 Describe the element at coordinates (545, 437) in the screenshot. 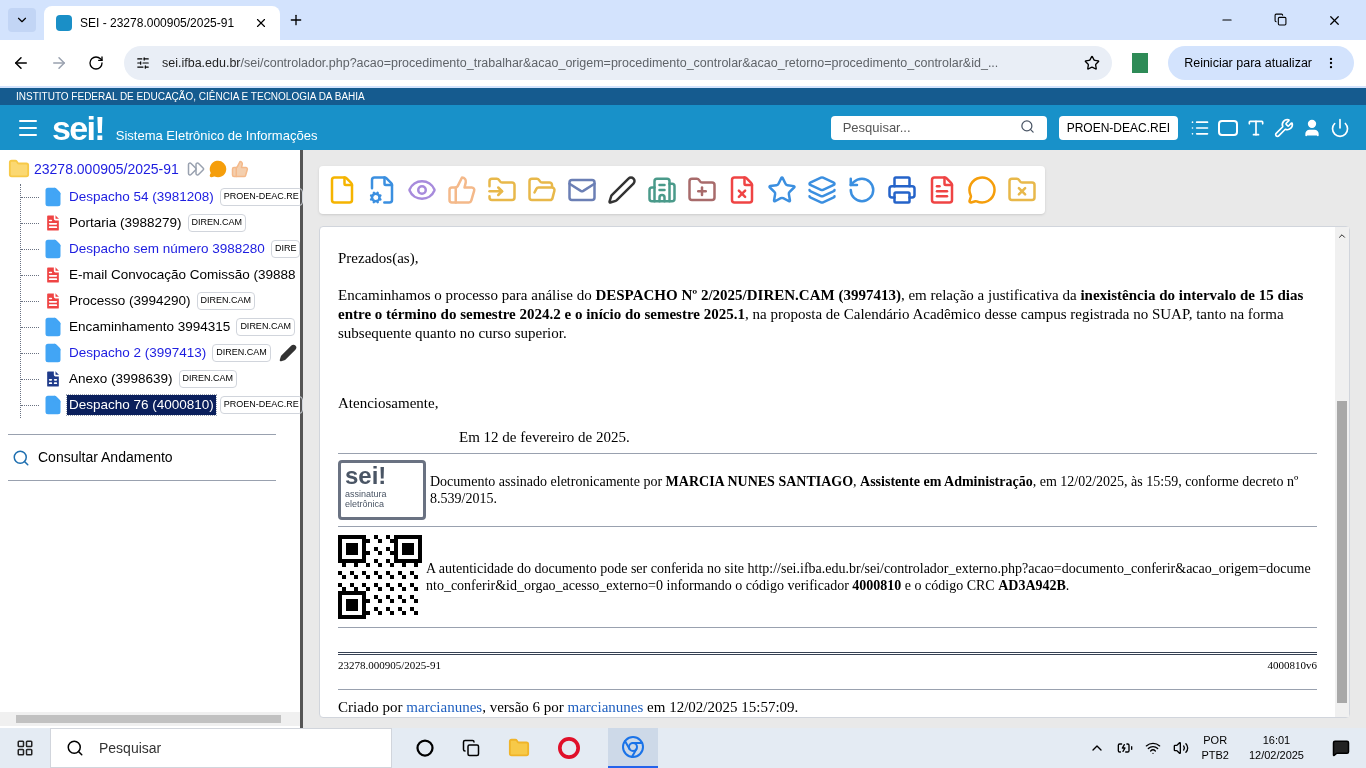

I see `date-text: Em 12 de fevereiro de 2025.` at that location.